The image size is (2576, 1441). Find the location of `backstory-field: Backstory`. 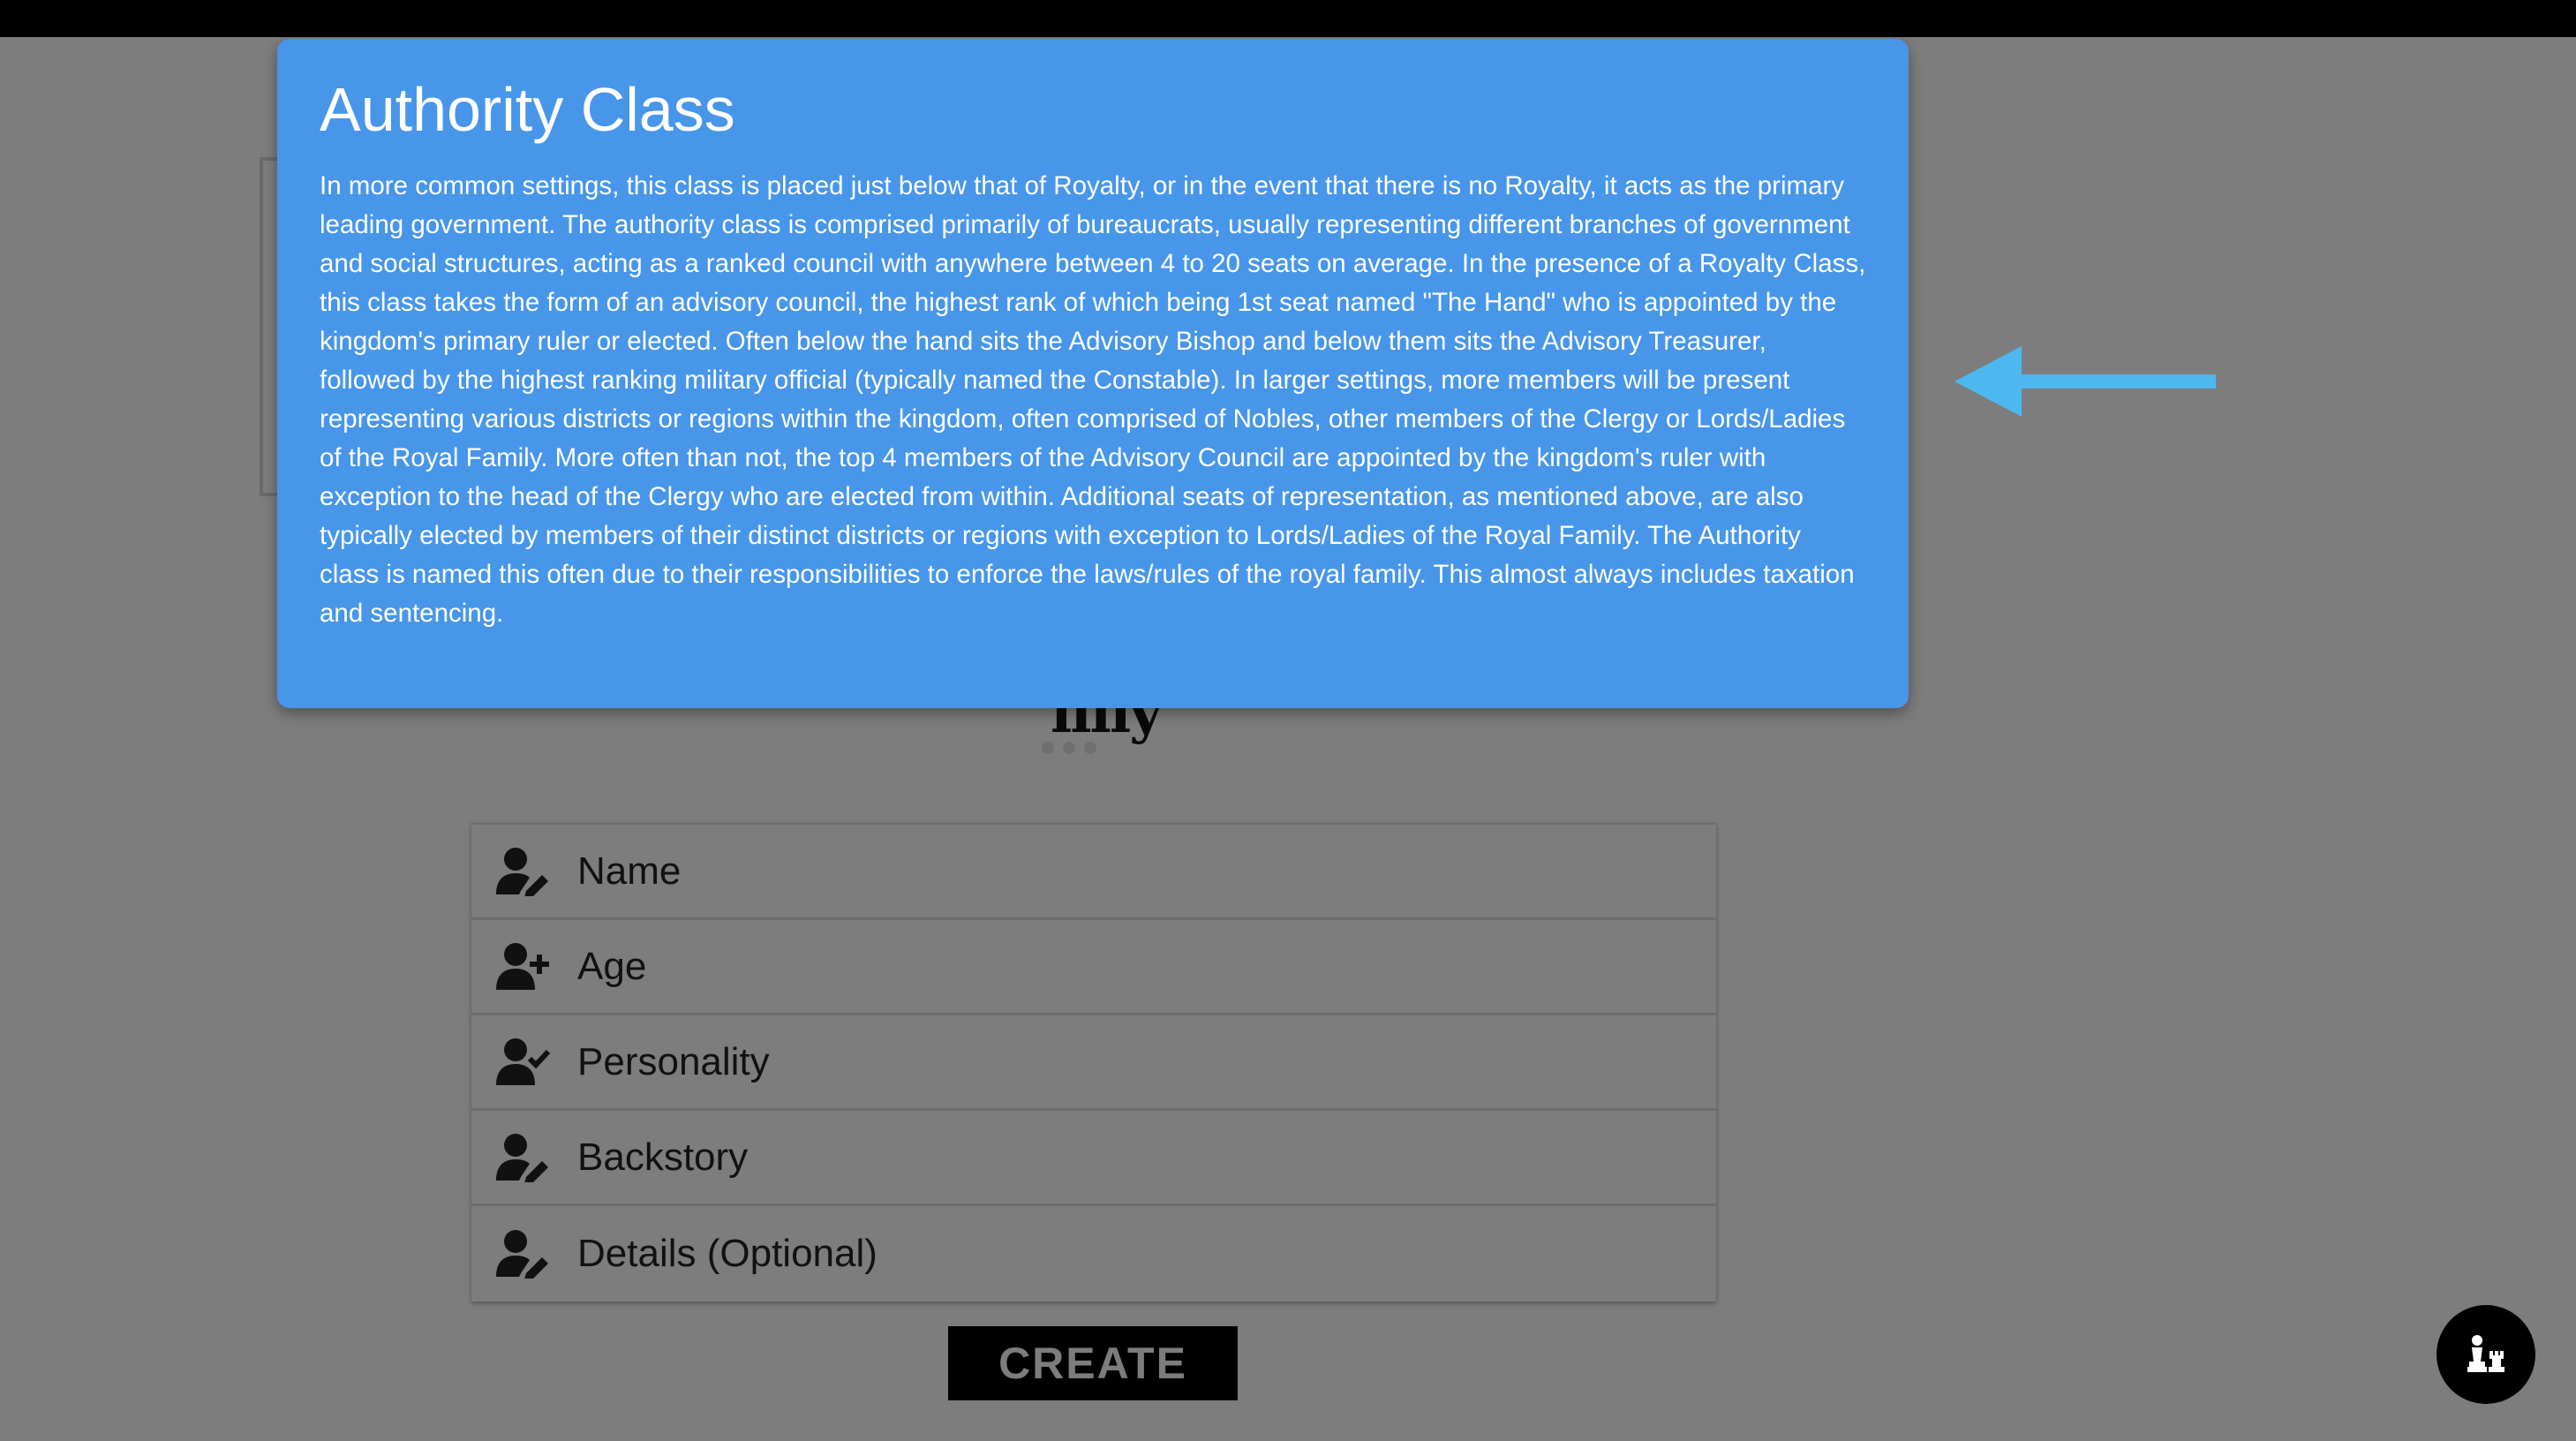

backstory-field: Backstory is located at coordinates (1093, 1158).